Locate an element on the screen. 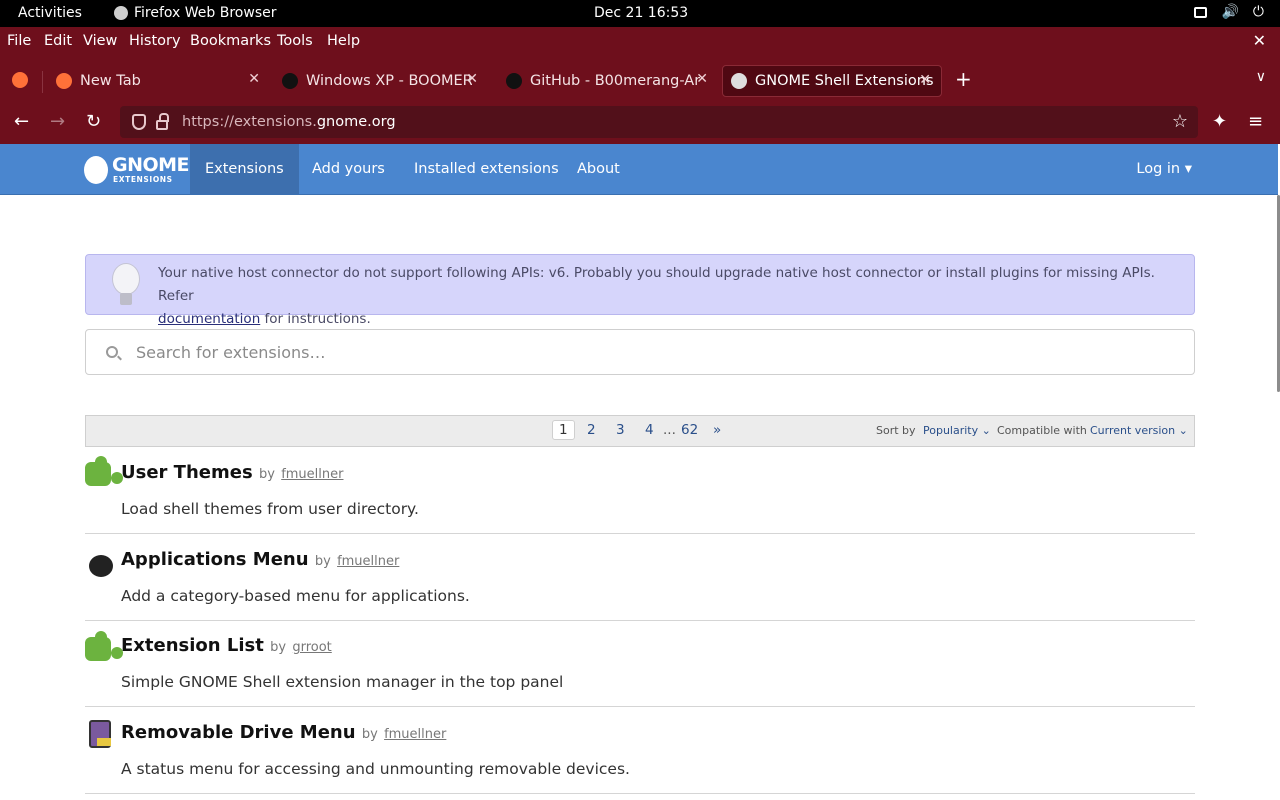 The height and width of the screenshot is (800, 1280). extension-title: Removable Drive Menu by fmuellner is located at coordinates (283, 732).